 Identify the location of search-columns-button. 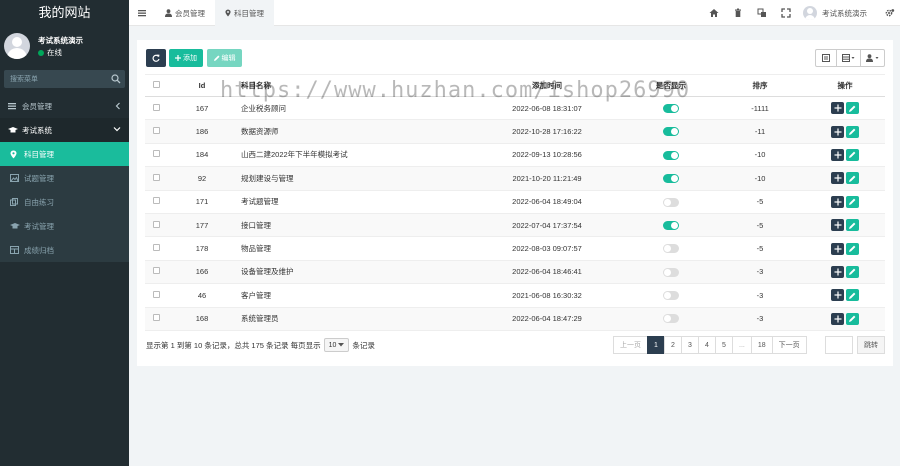
(872, 58).